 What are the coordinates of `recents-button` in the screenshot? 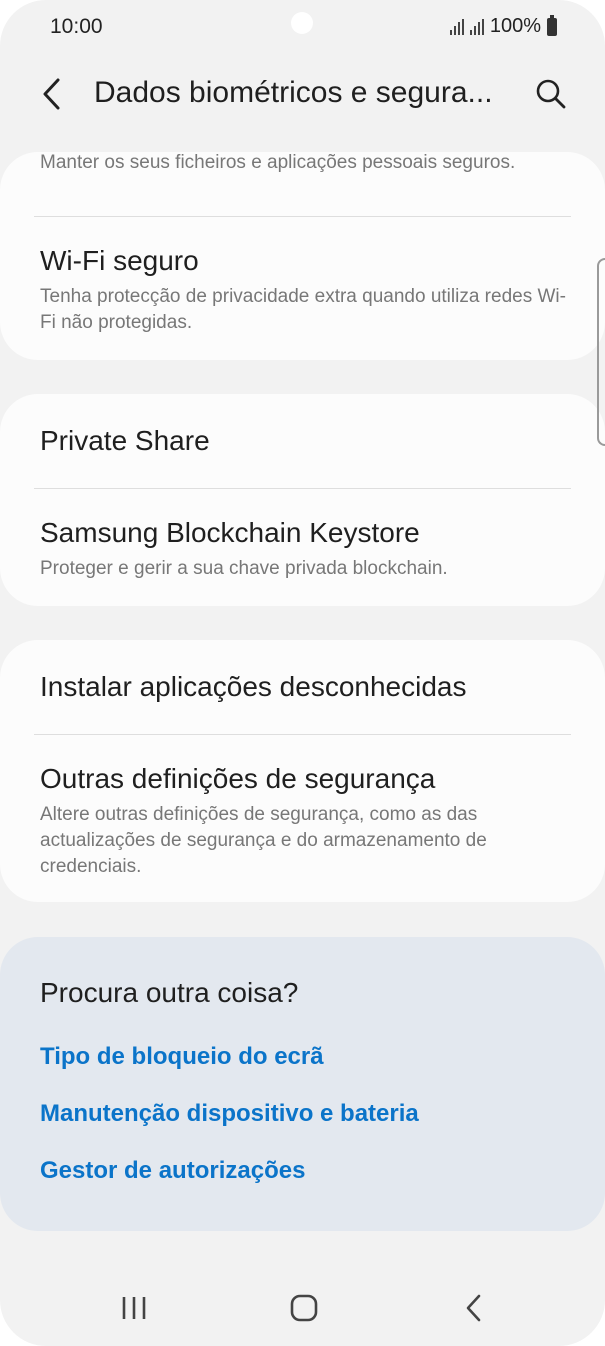 It's located at (134, 1308).